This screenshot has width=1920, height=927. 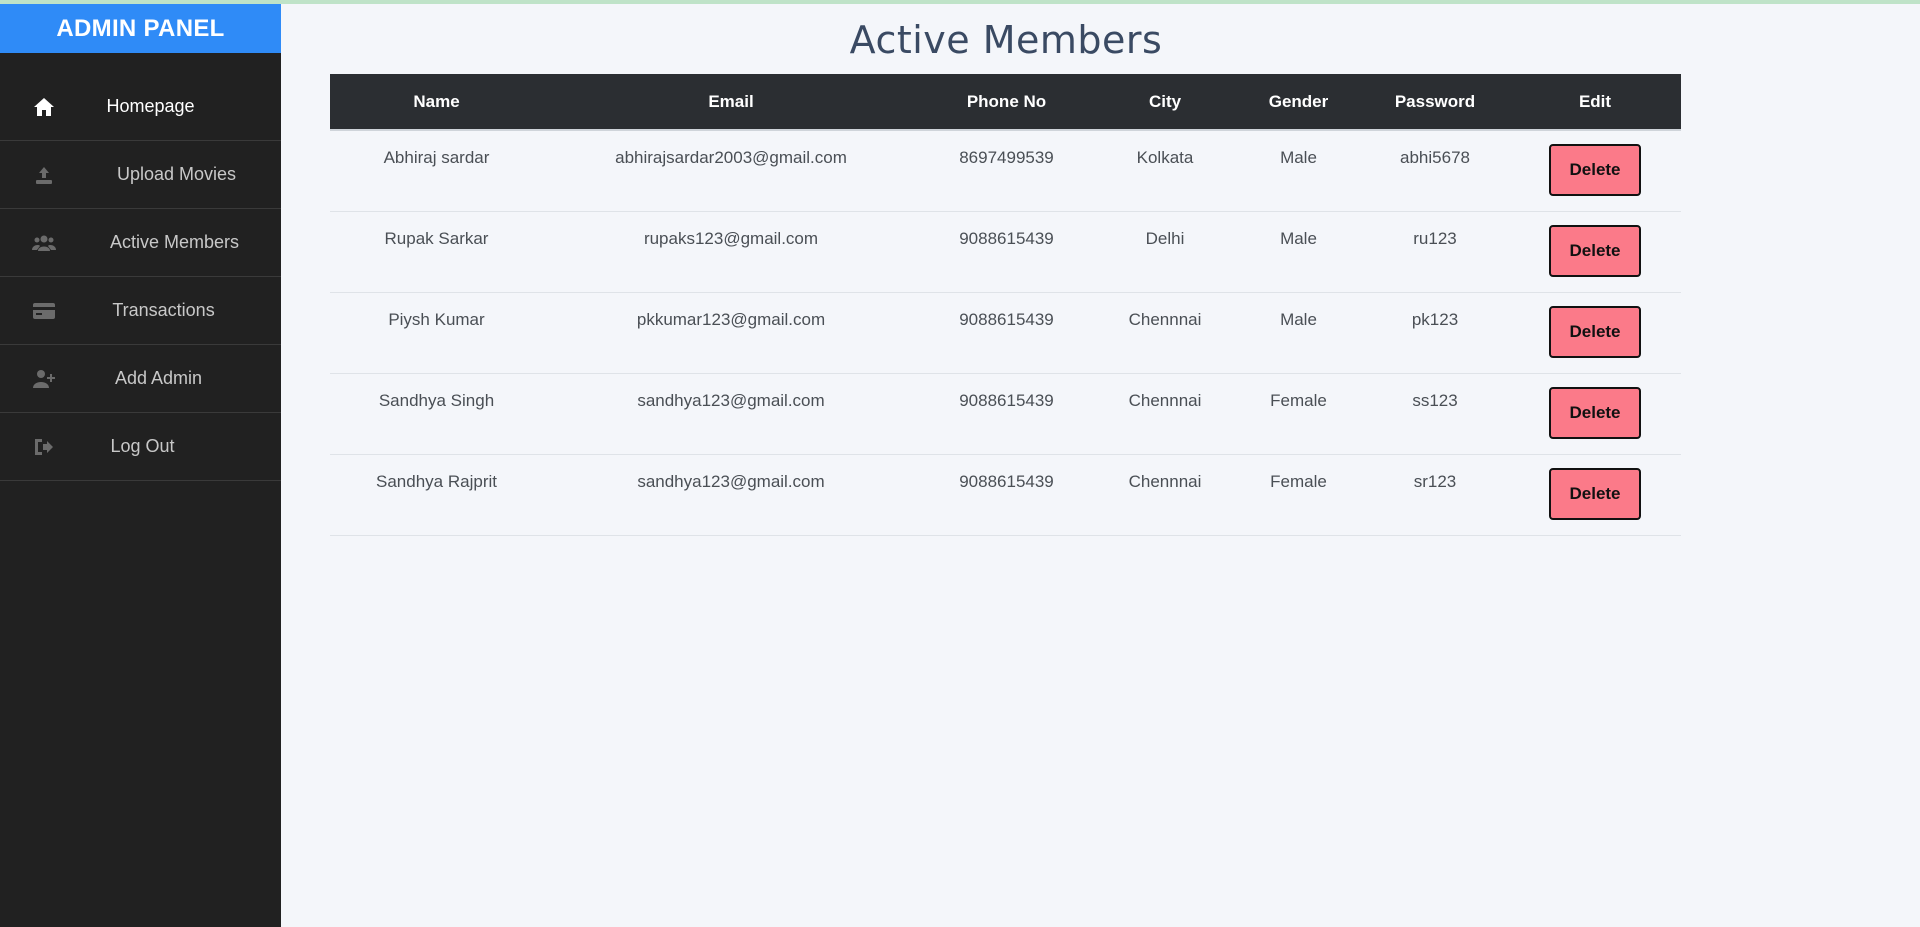 I want to click on sidebar-item-label: Homepage, so click(x=150, y=106).